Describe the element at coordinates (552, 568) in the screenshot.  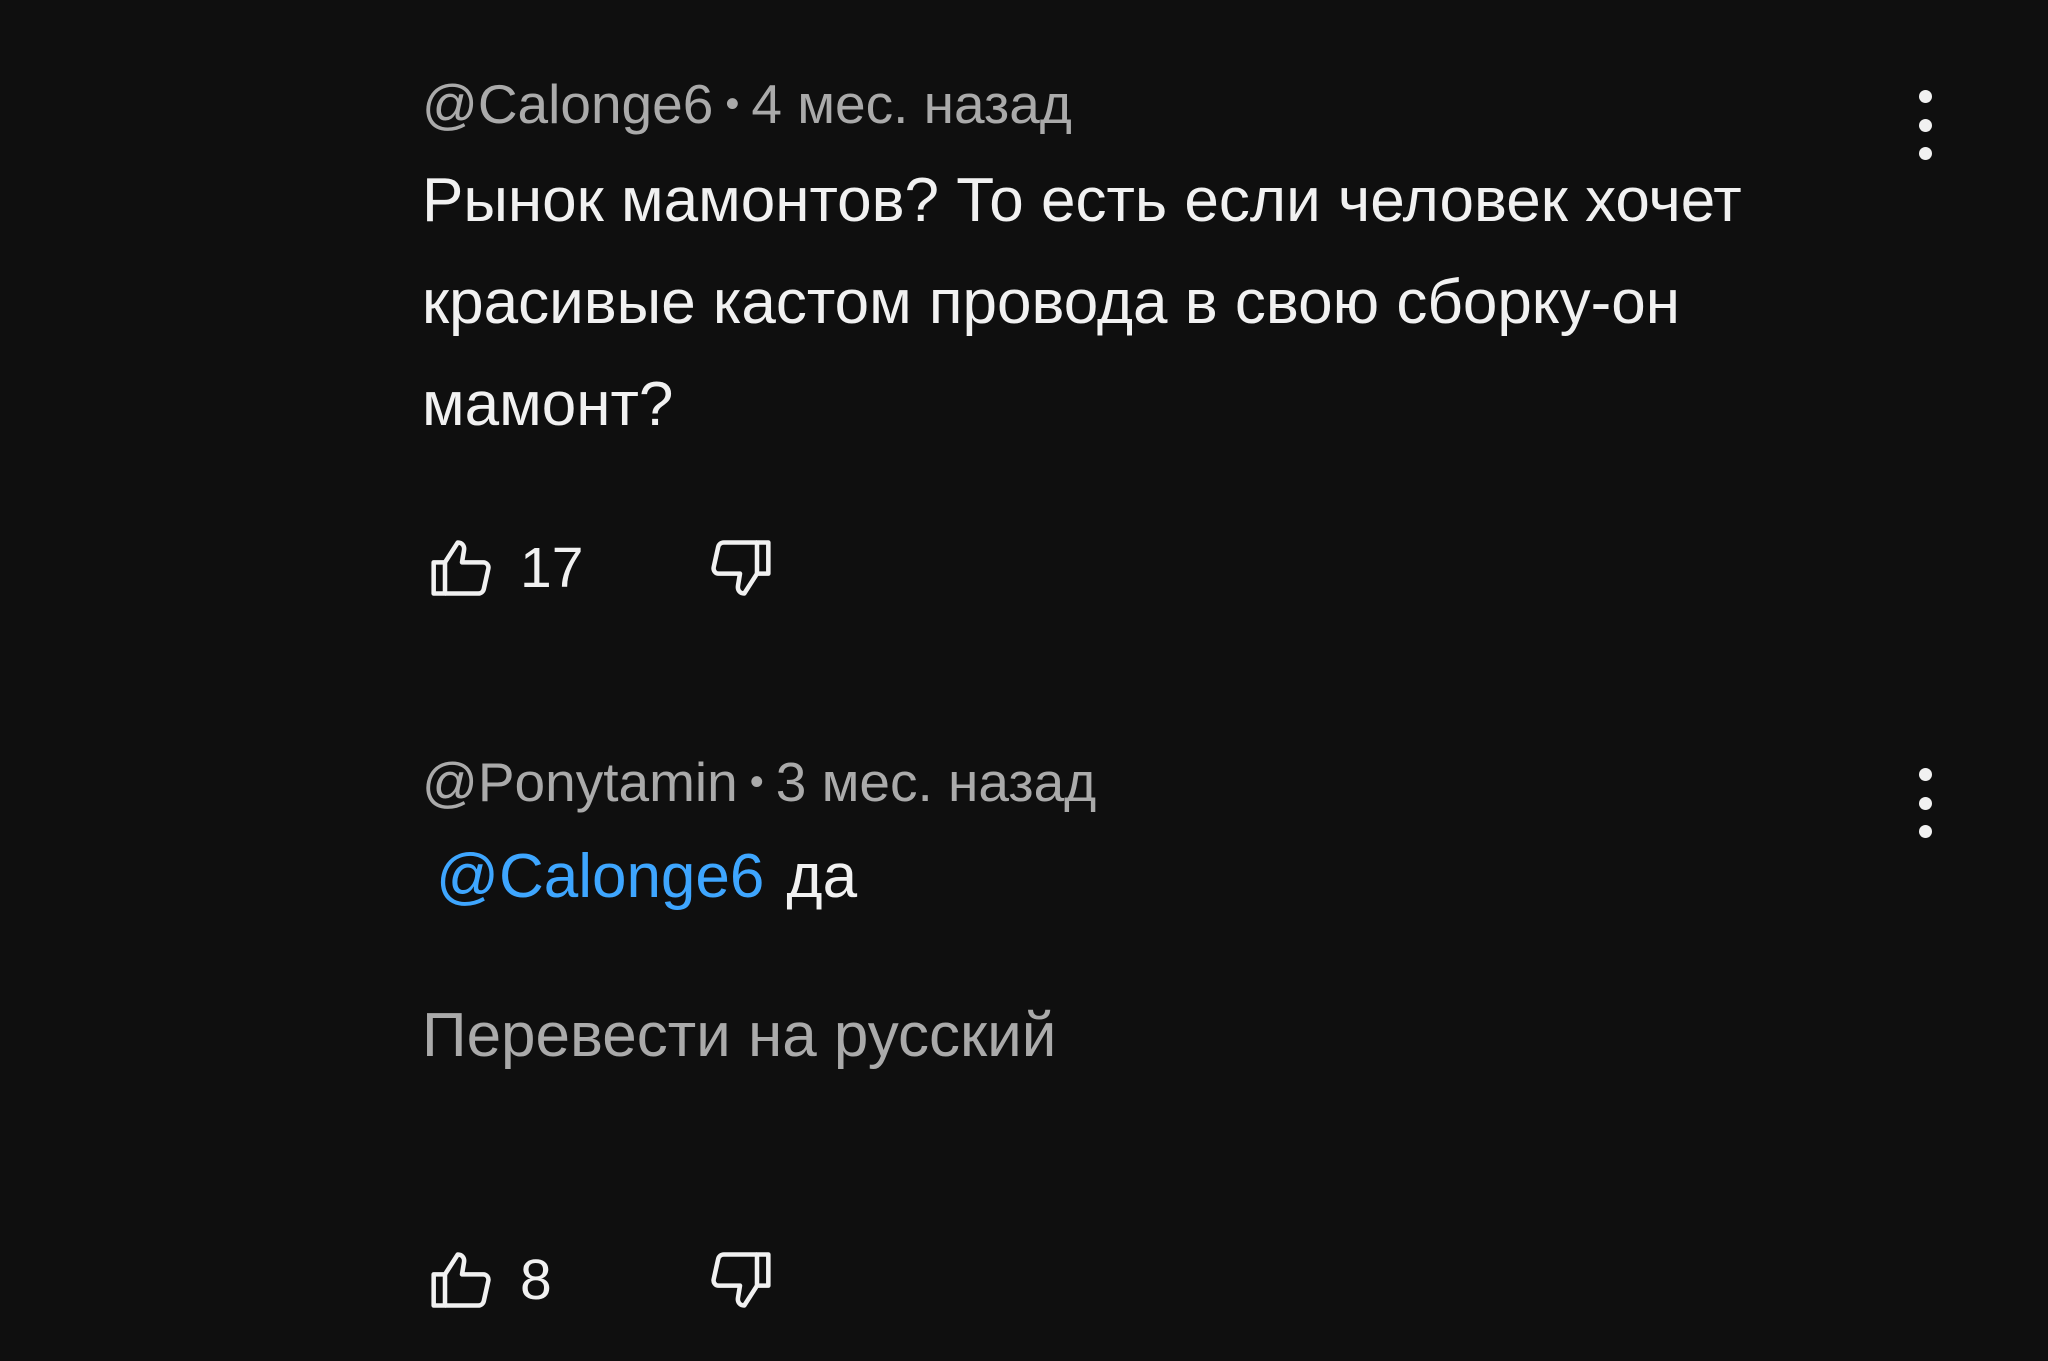
I see `like-count: 17` at that location.